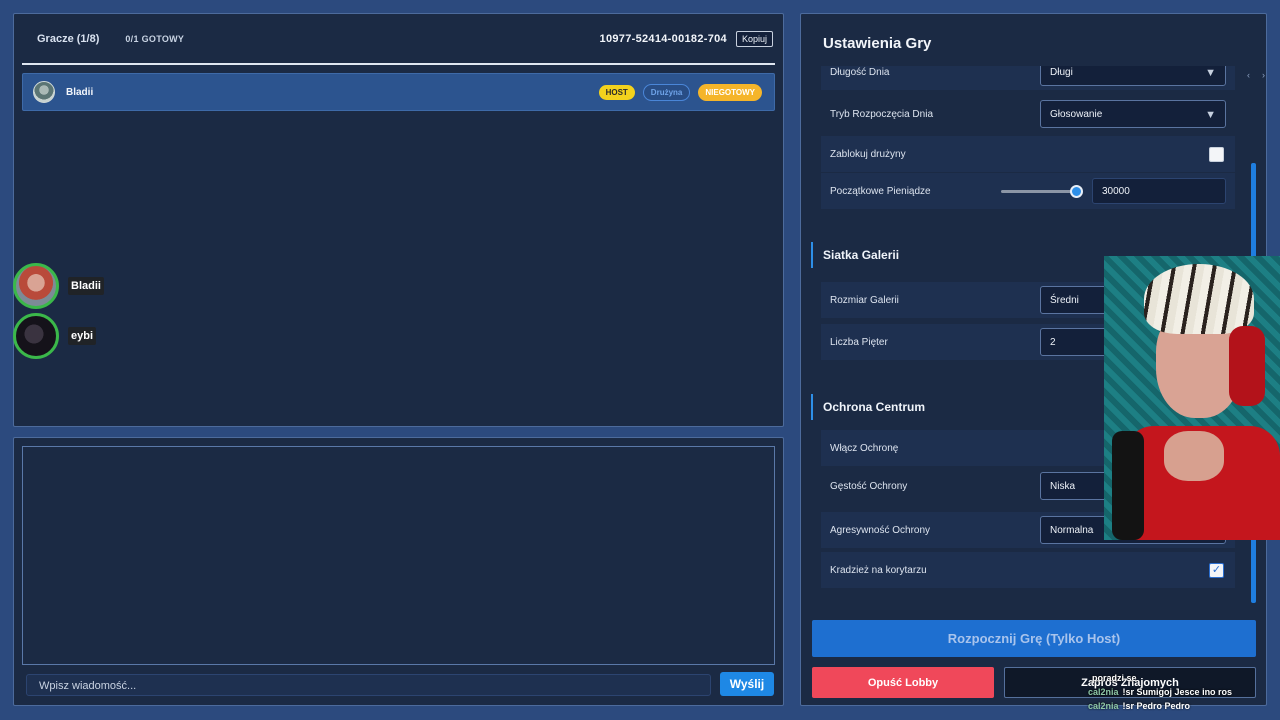 The image size is (1280, 720). I want to click on setting-label: Agresywność Ochrony, so click(880, 530).